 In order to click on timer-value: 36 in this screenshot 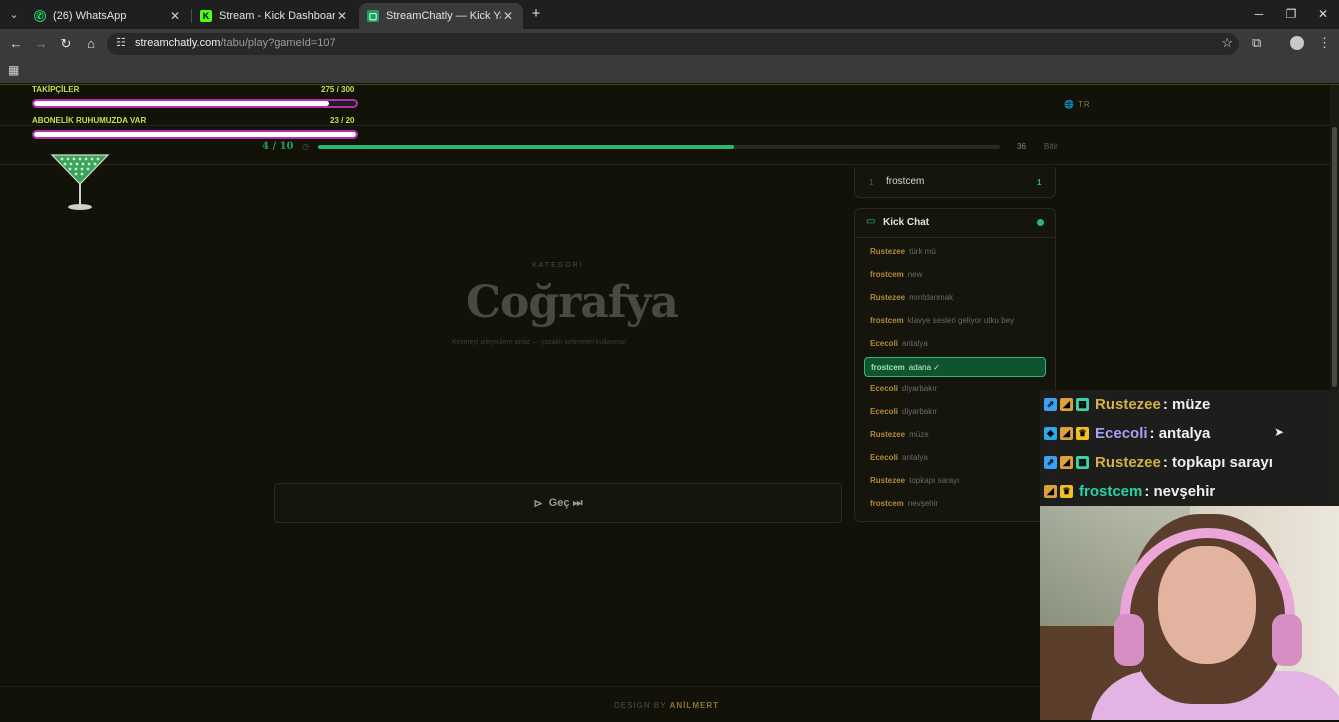, I will do `click(1021, 146)`.